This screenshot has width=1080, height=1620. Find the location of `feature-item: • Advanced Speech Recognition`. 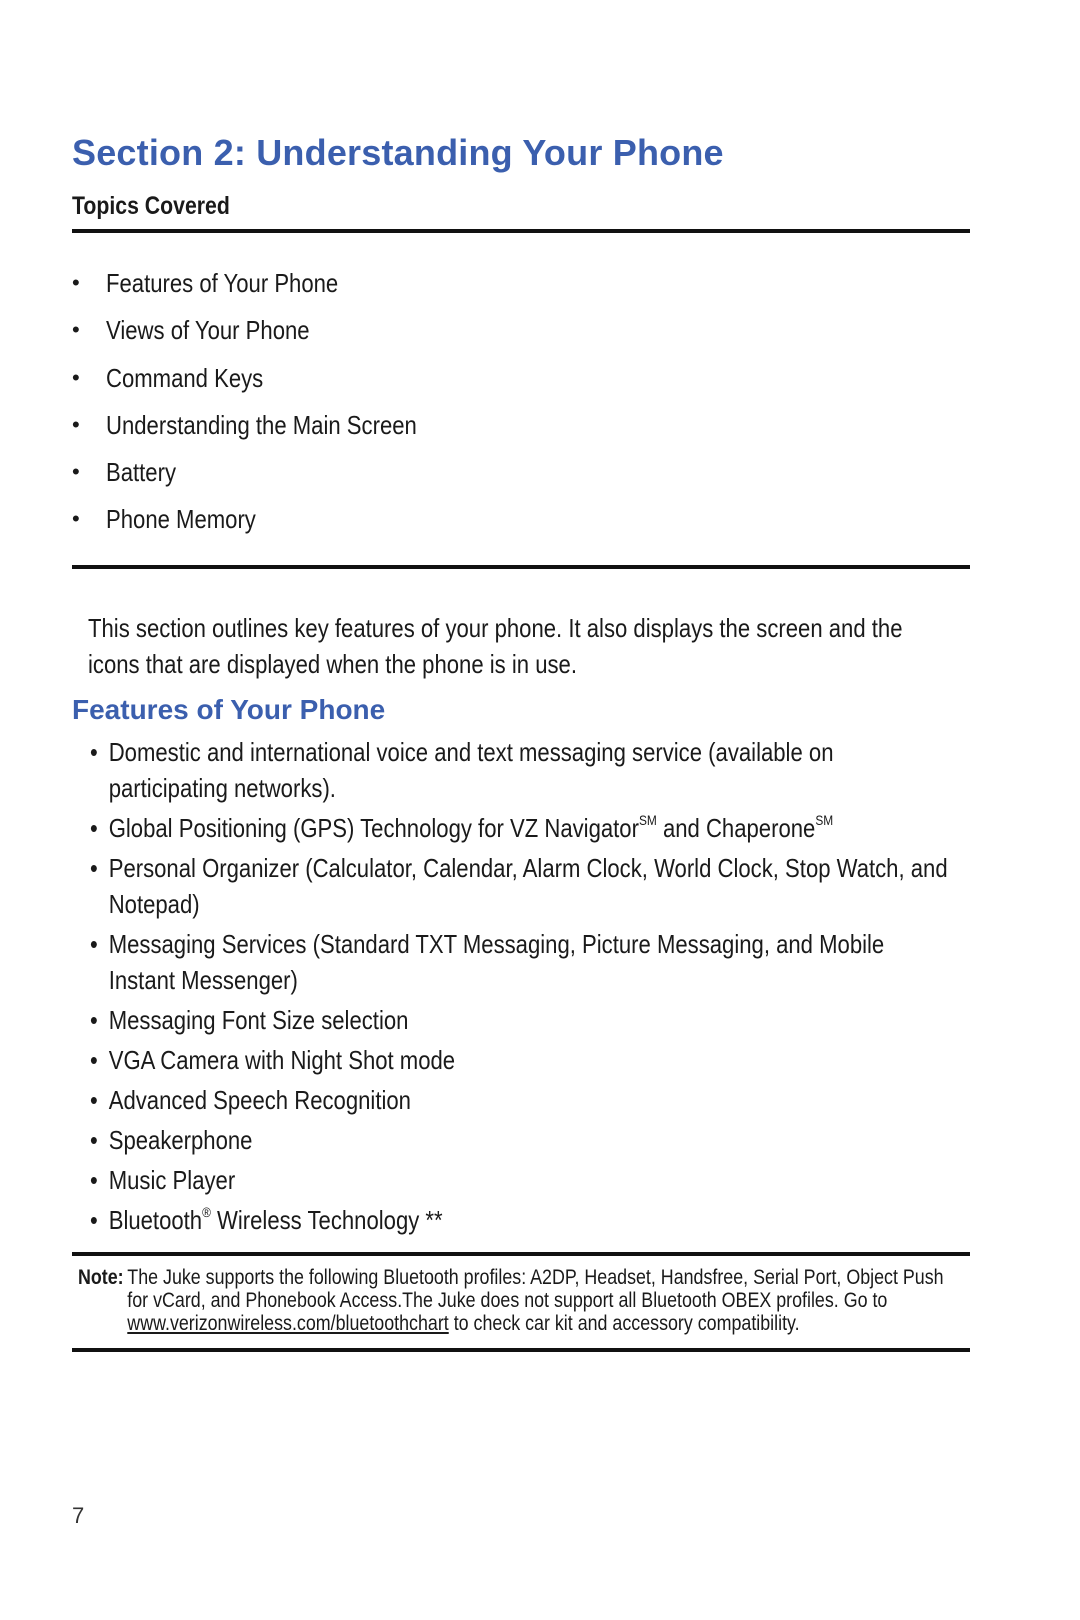

feature-item: • Advanced Speech Recognition is located at coordinates (519, 1100).